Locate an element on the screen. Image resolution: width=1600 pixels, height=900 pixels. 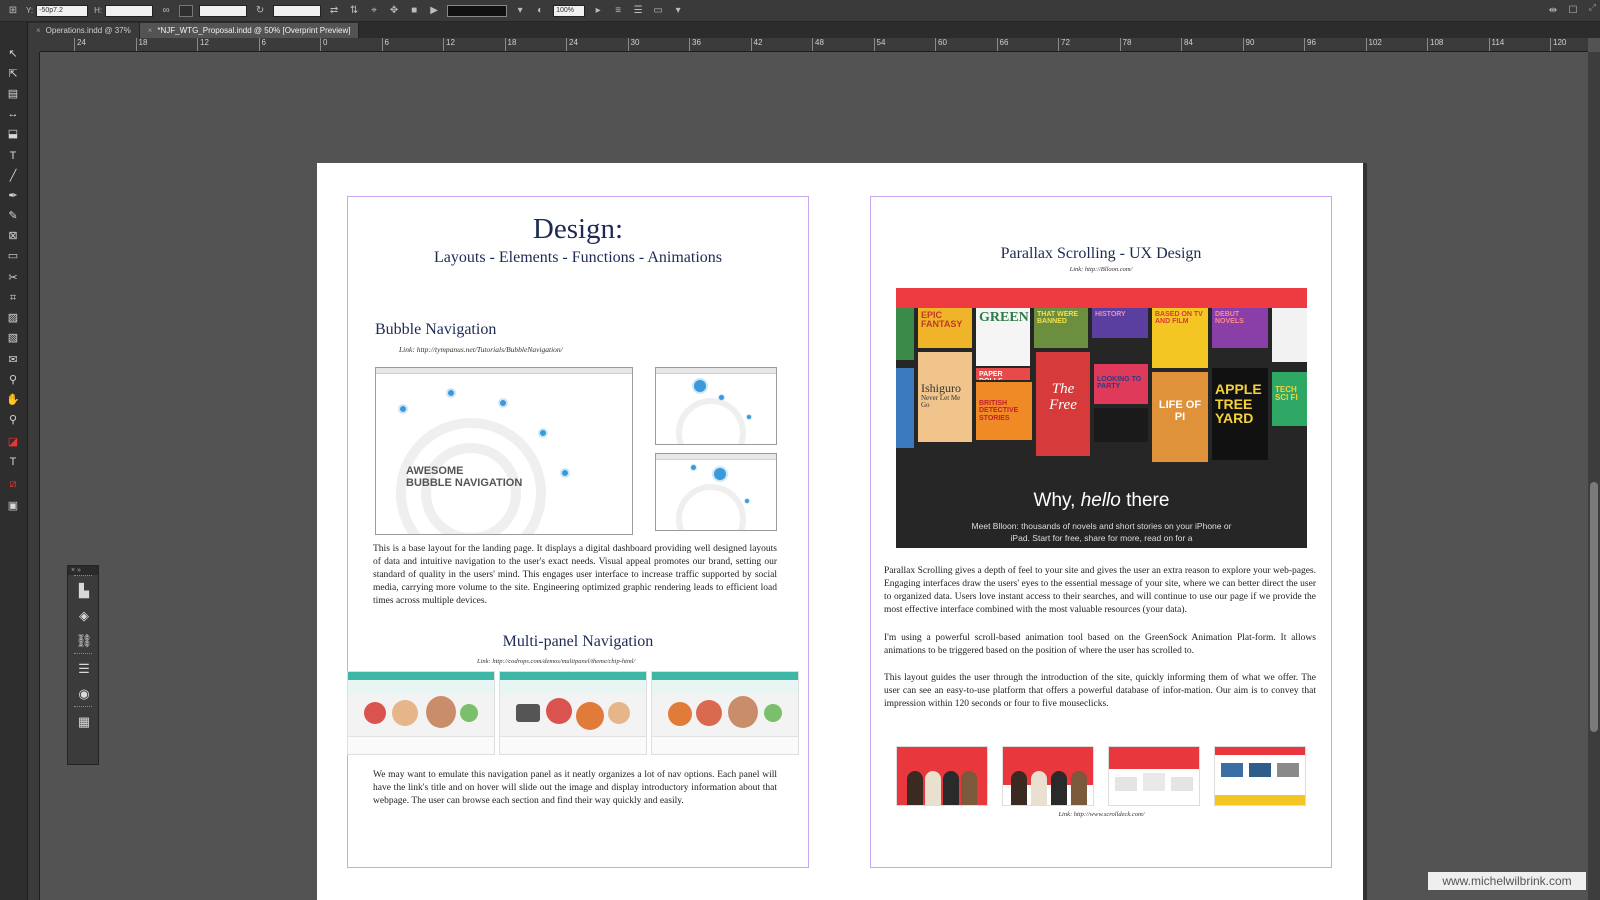
reference-point-icon: ⊞ is located at coordinates (13, 11).